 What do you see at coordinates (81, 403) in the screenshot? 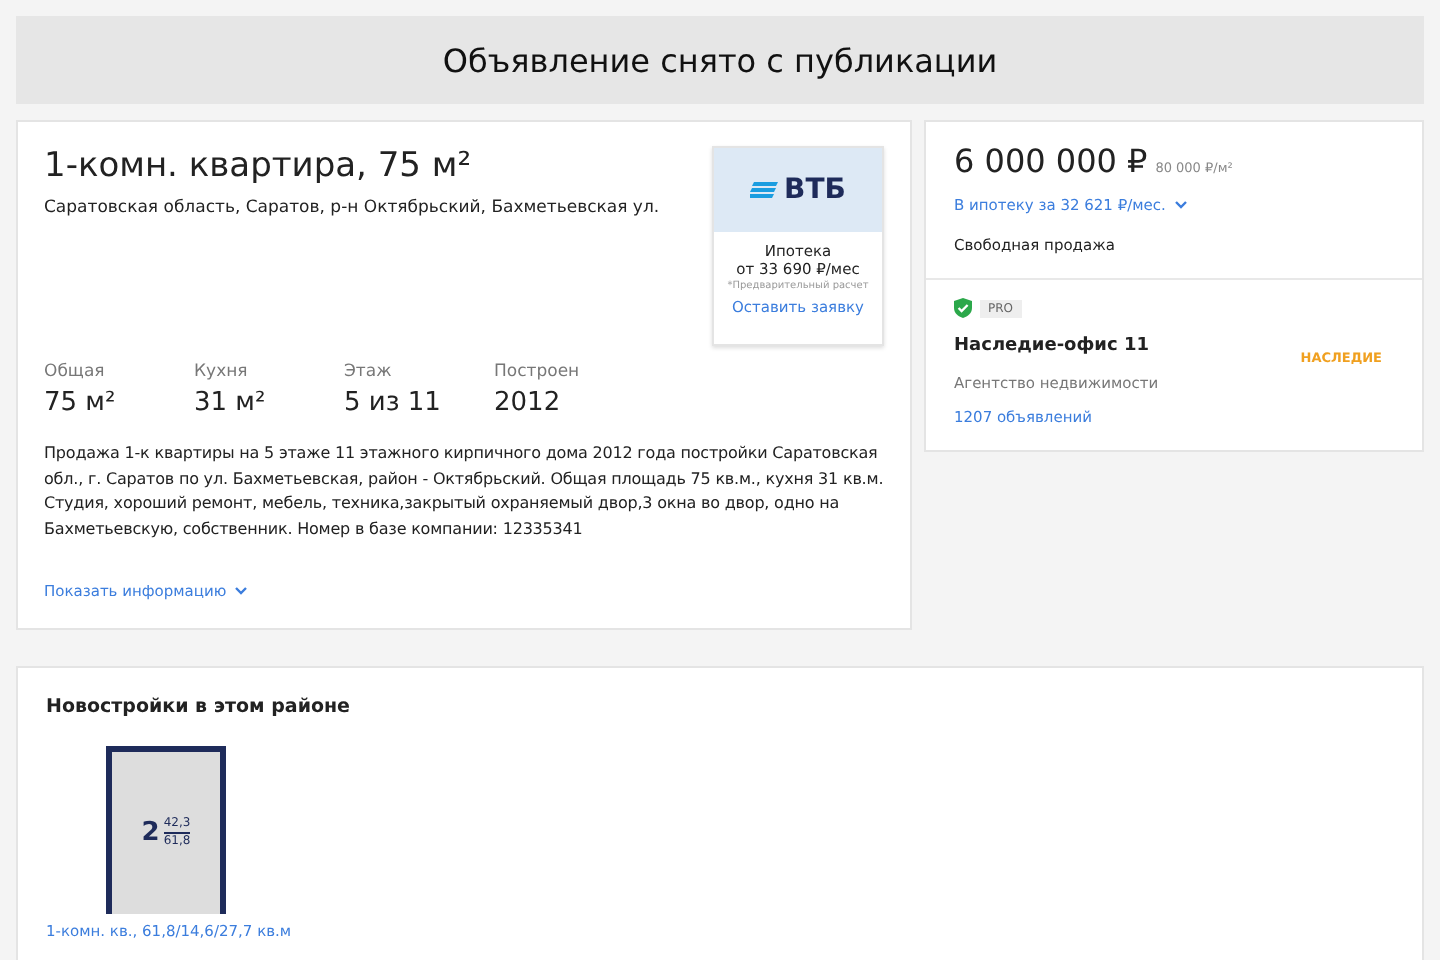
I see `fact-value: 75 м²` at bounding box center [81, 403].